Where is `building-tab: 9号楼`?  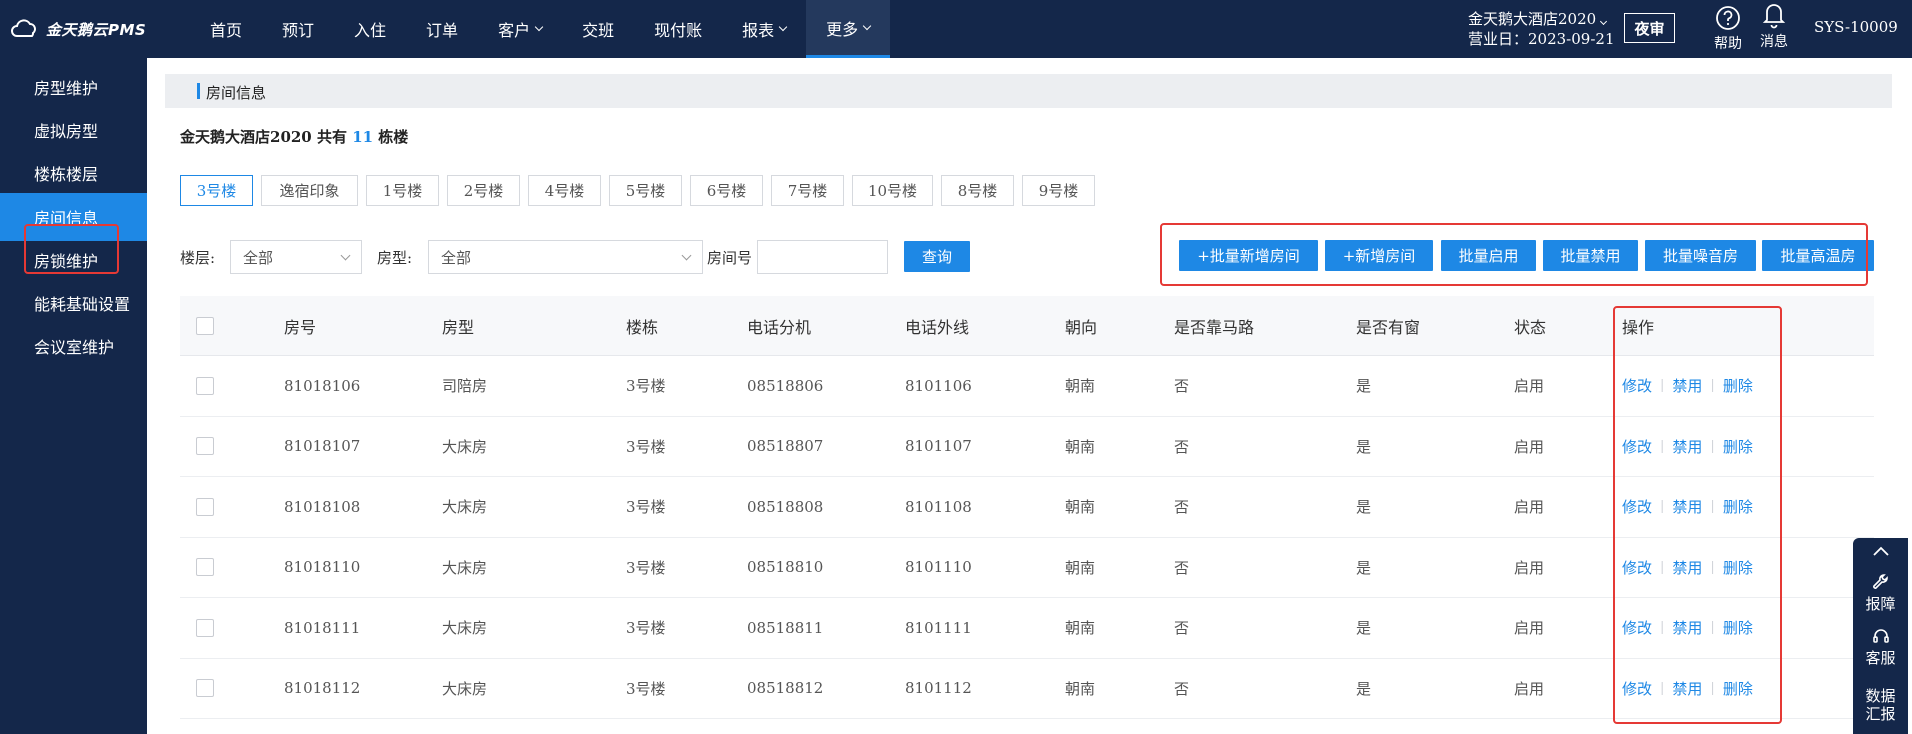 building-tab: 9号楼 is located at coordinates (1058, 190).